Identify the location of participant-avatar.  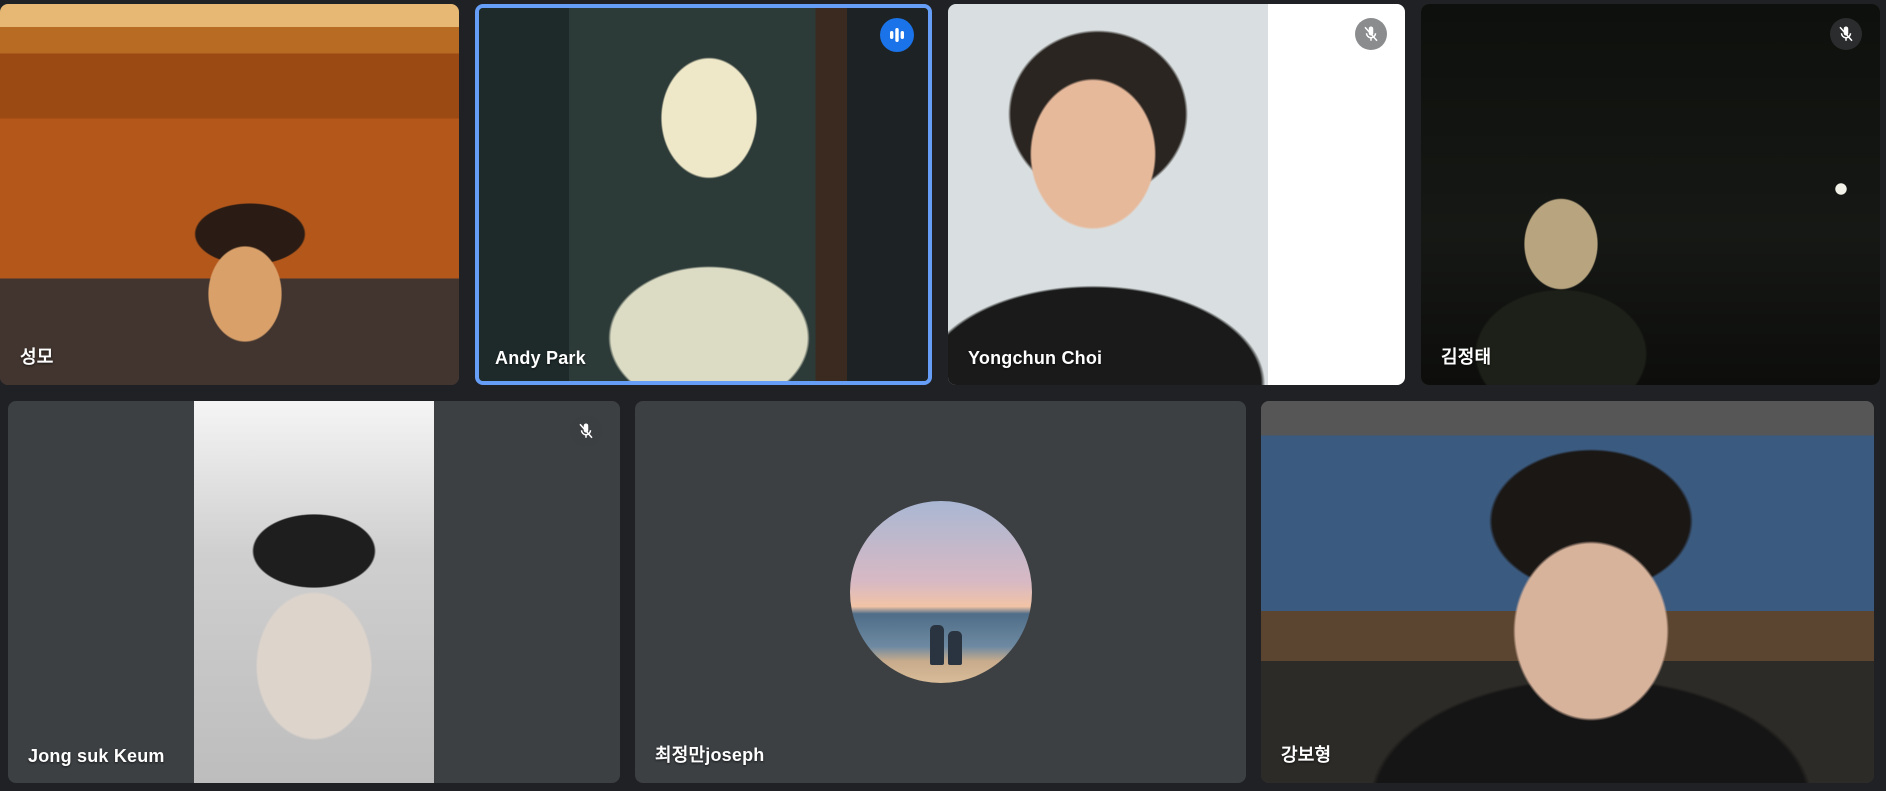
(940, 592).